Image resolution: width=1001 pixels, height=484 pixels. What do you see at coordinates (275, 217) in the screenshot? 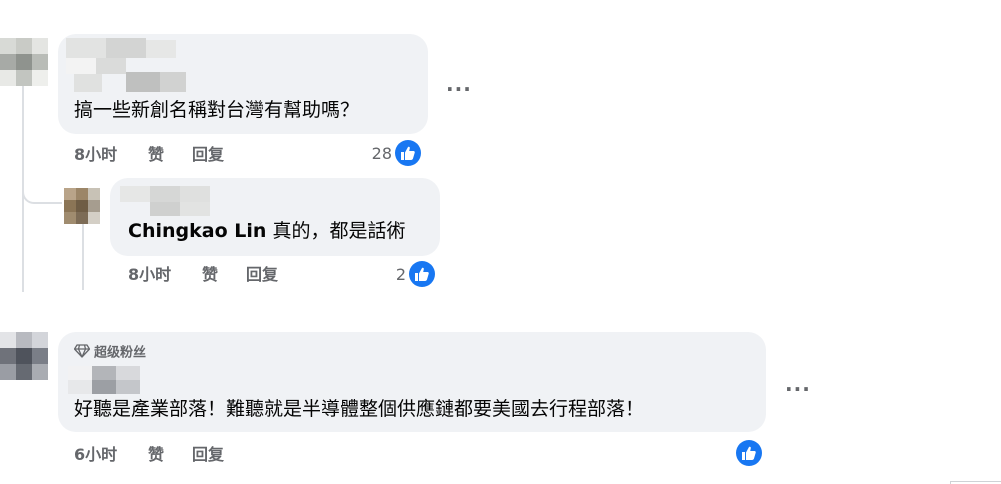
I see `comment-bubble: Chingkao Lin 真的，都是話術` at bounding box center [275, 217].